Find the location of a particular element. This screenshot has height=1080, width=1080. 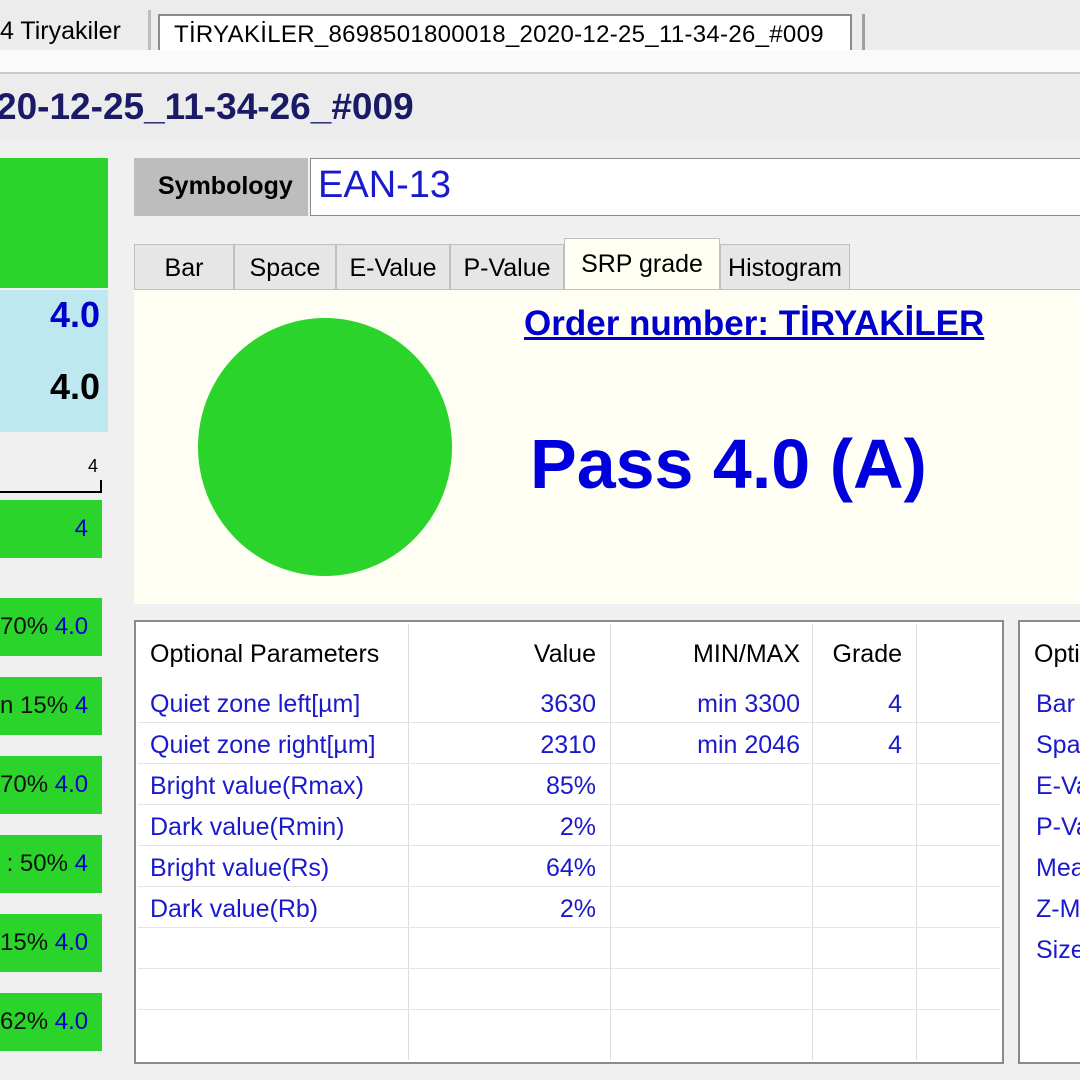

column-header-grade: Grade is located at coordinates (867, 654).